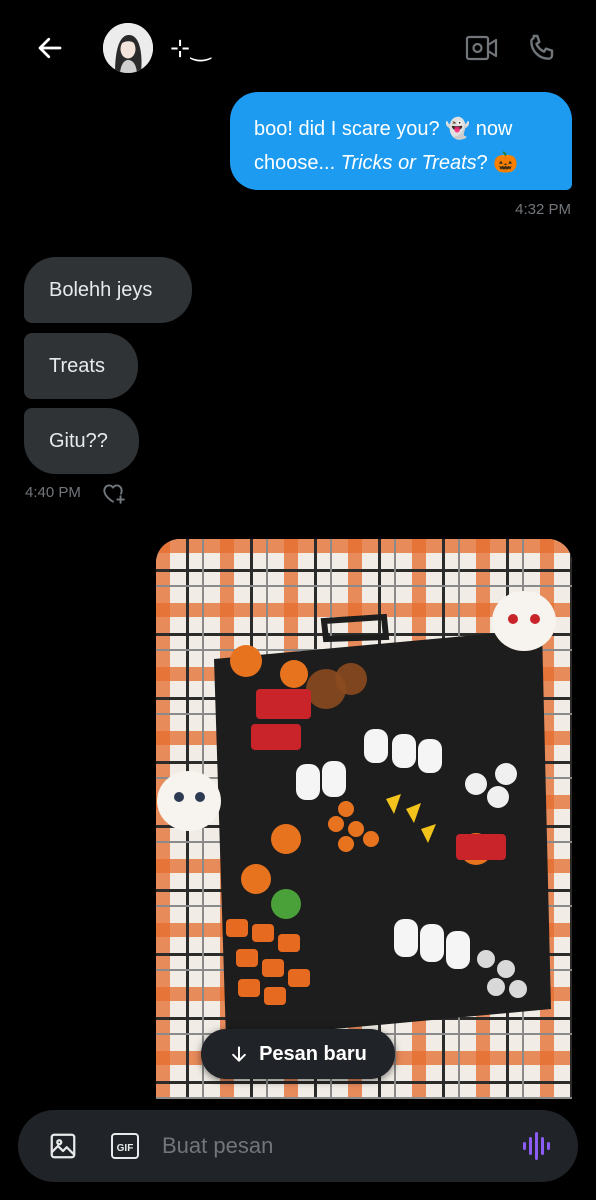 This screenshot has width=596, height=1200. Describe the element at coordinates (408, 163) in the screenshot. I see `message-text-italic: Tricks or Treats` at that location.